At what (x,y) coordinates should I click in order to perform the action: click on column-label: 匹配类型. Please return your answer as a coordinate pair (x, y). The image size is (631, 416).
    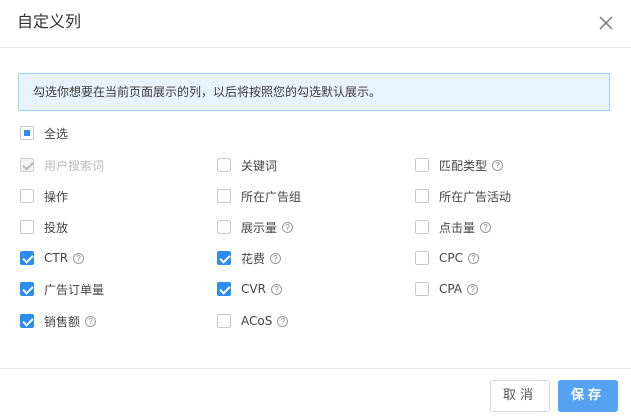
    Looking at the image, I should click on (463, 165).